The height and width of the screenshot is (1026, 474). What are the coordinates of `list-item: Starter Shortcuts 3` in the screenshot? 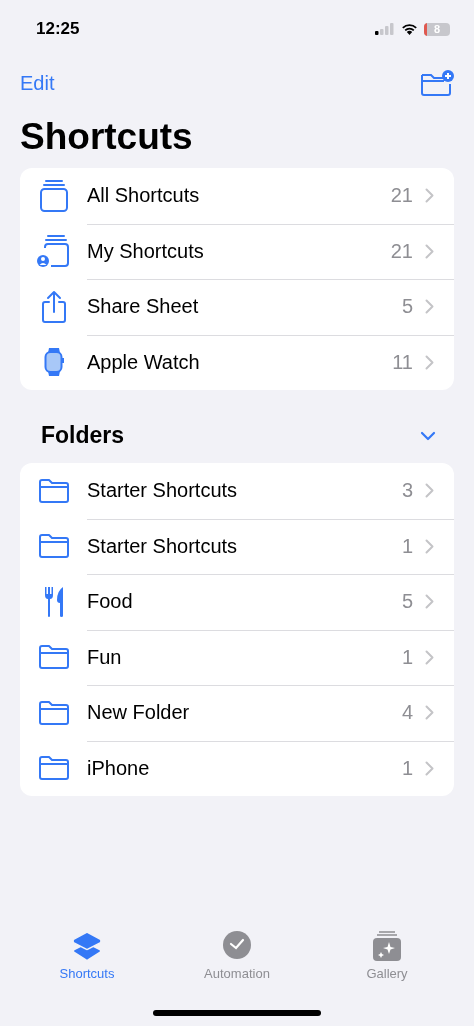 It's located at (237, 491).